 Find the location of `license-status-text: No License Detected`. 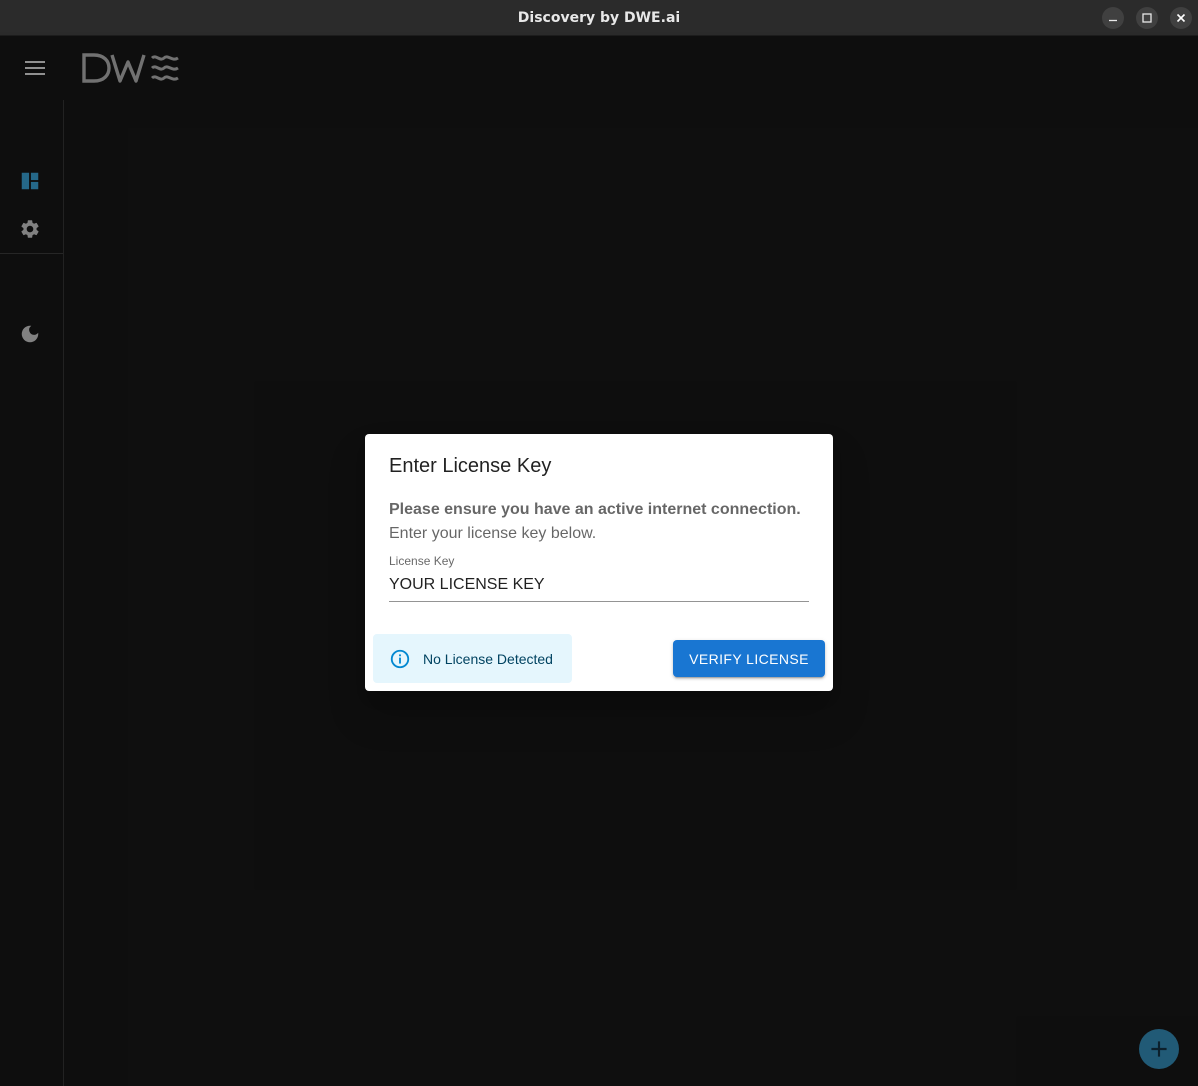

license-status-text: No License Detected is located at coordinates (488, 658).